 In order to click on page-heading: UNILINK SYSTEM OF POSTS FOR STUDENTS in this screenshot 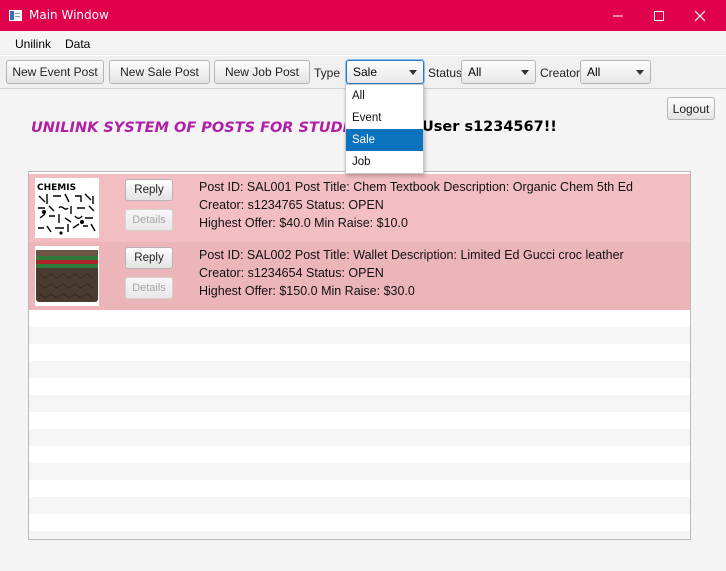, I will do `click(208, 128)`.